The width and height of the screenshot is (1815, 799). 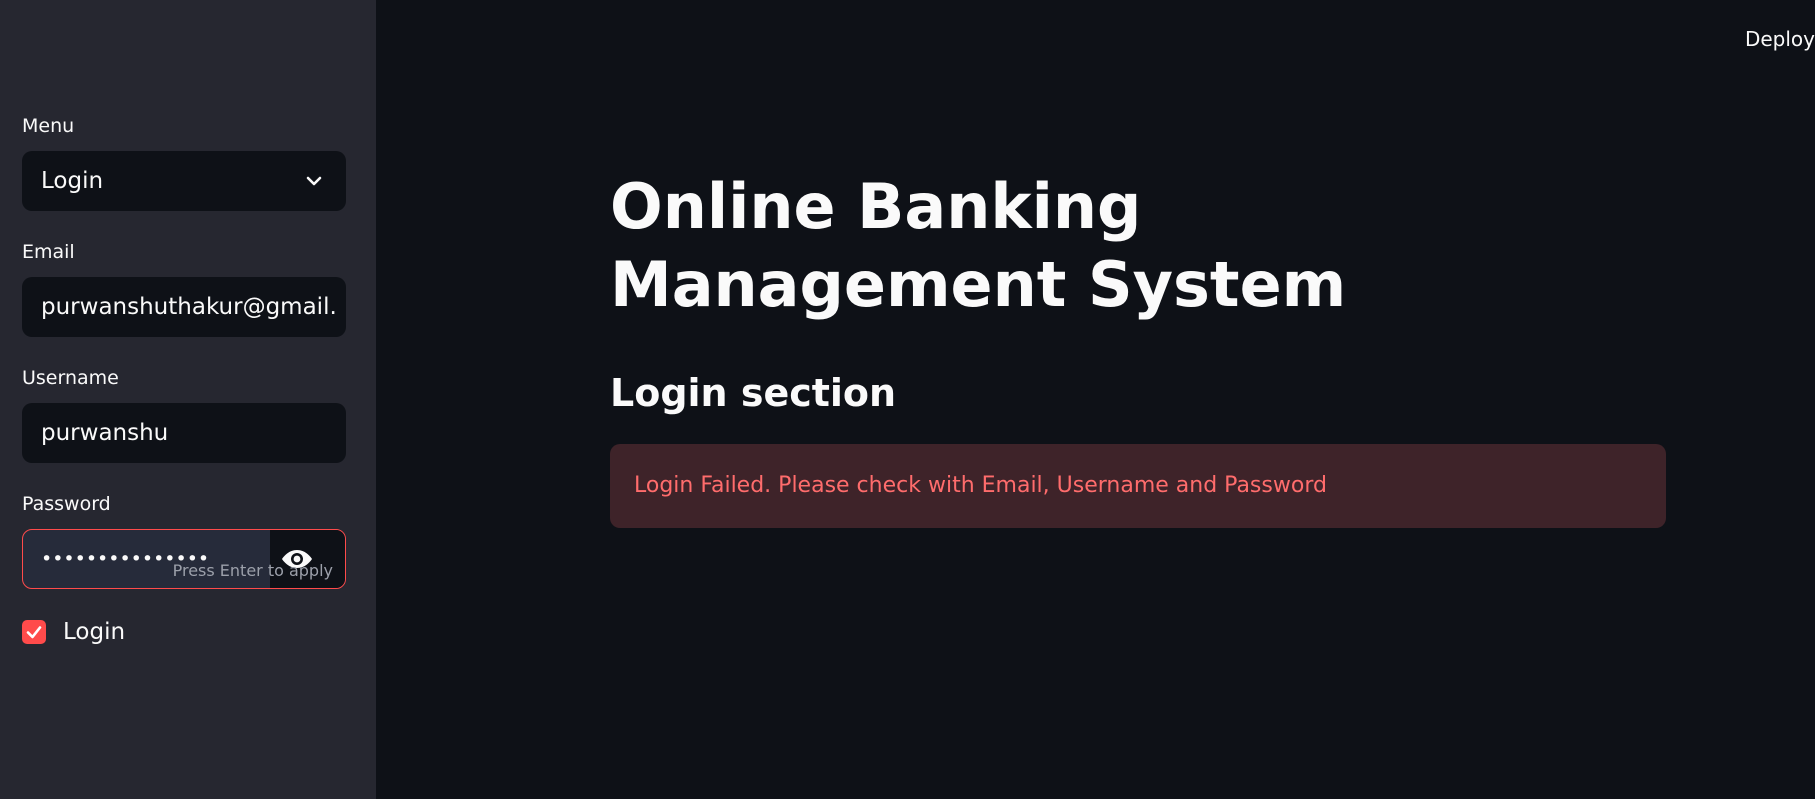 I want to click on menu-label: Menu, so click(x=48, y=126).